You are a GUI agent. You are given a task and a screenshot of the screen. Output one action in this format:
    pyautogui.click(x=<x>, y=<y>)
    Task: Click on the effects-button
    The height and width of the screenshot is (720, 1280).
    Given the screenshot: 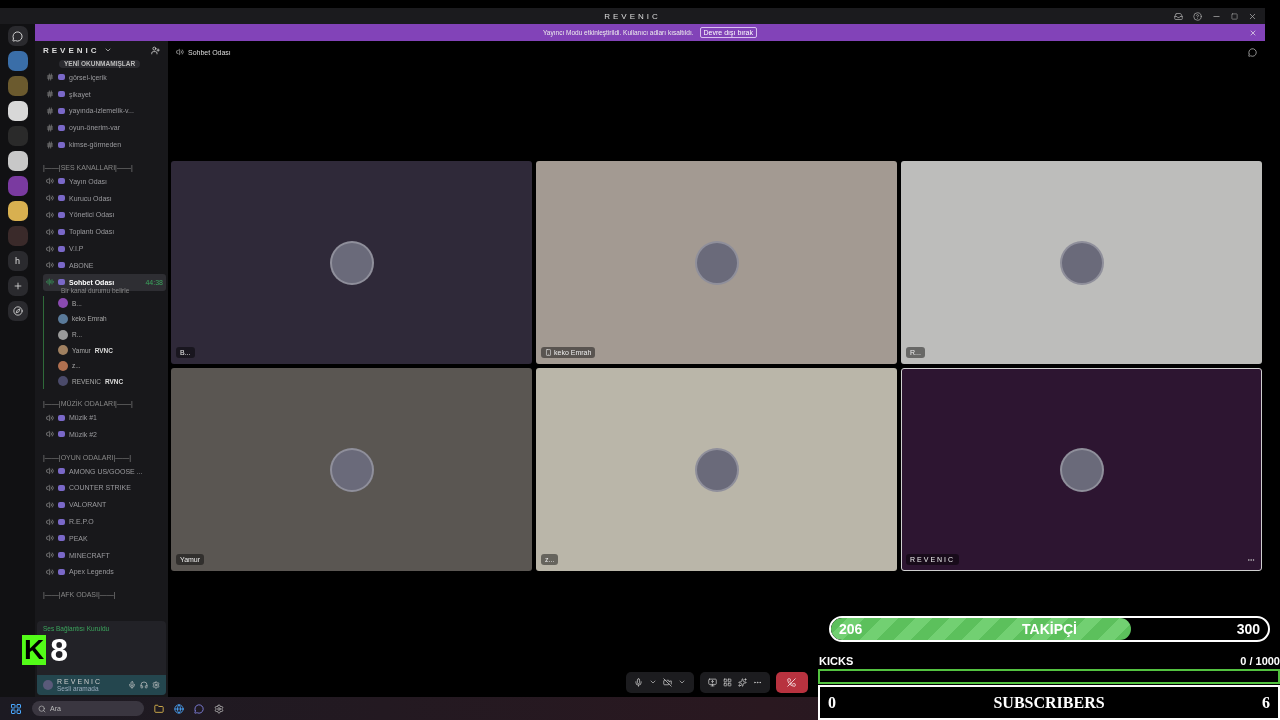 What is the action you would take?
    pyautogui.click(x=742, y=682)
    